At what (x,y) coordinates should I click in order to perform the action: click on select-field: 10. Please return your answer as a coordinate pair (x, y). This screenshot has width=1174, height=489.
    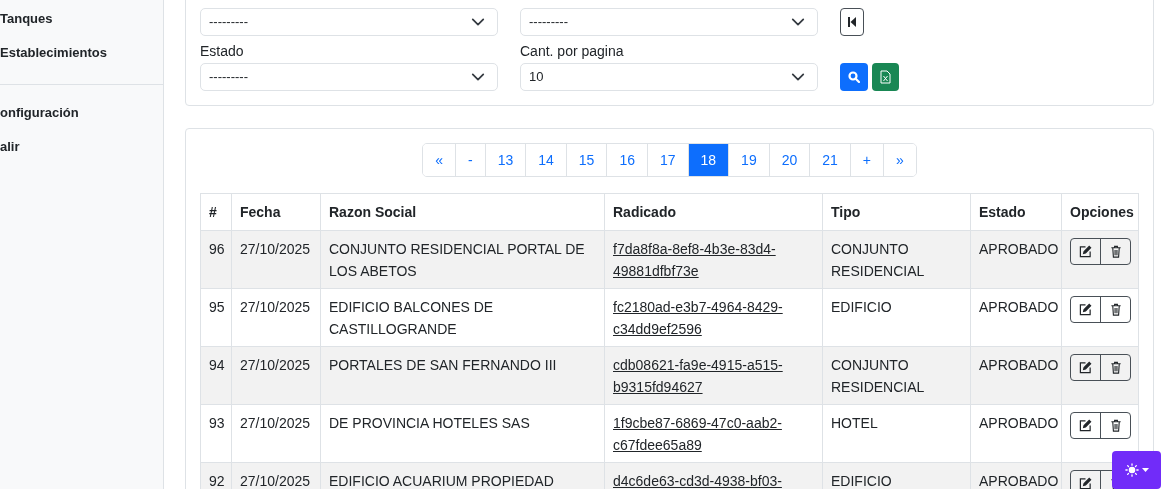
    Looking at the image, I should click on (669, 77).